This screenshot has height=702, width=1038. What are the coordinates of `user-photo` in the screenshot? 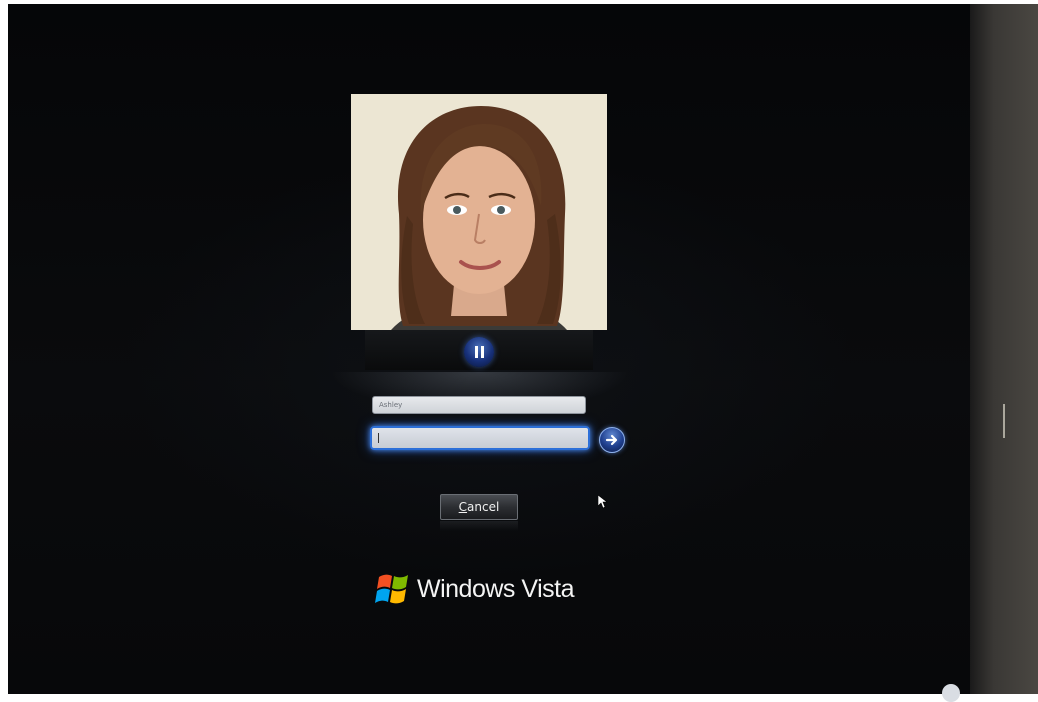 It's located at (479, 212).